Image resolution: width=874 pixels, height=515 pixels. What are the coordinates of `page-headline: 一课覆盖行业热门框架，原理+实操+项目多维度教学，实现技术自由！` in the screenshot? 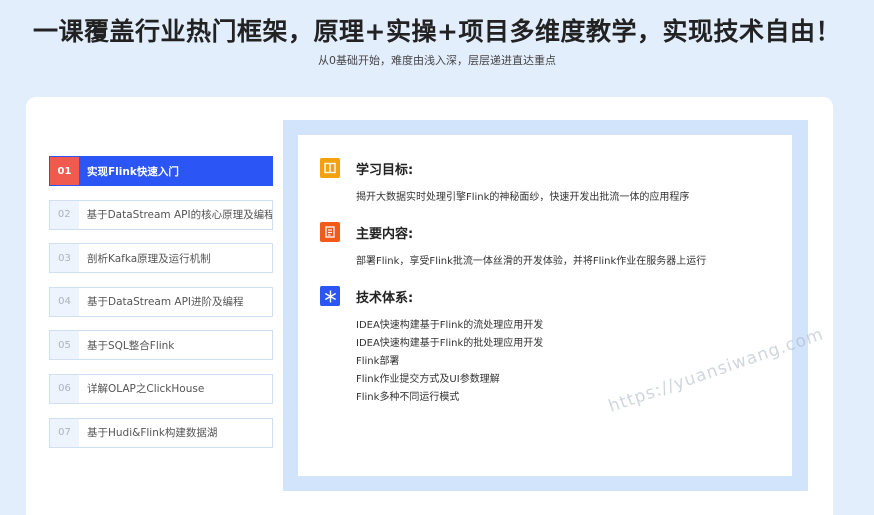 It's located at (437, 31).